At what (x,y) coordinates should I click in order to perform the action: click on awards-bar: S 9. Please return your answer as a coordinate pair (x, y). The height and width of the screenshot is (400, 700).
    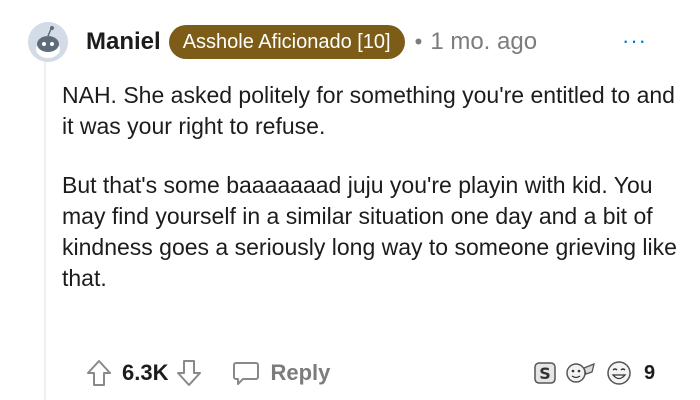
    Looking at the image, I should click on (593, 373).